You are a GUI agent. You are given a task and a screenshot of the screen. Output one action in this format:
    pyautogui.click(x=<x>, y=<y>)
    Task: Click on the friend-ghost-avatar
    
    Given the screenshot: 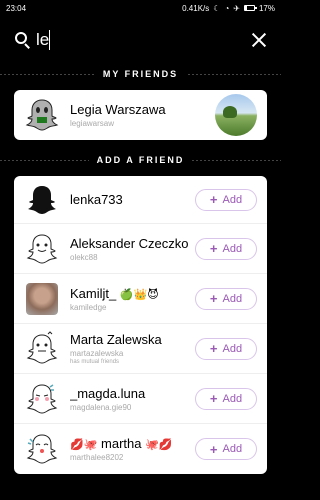 What is the action you would take?
    pyautogui.click(x=42, y=115)
    